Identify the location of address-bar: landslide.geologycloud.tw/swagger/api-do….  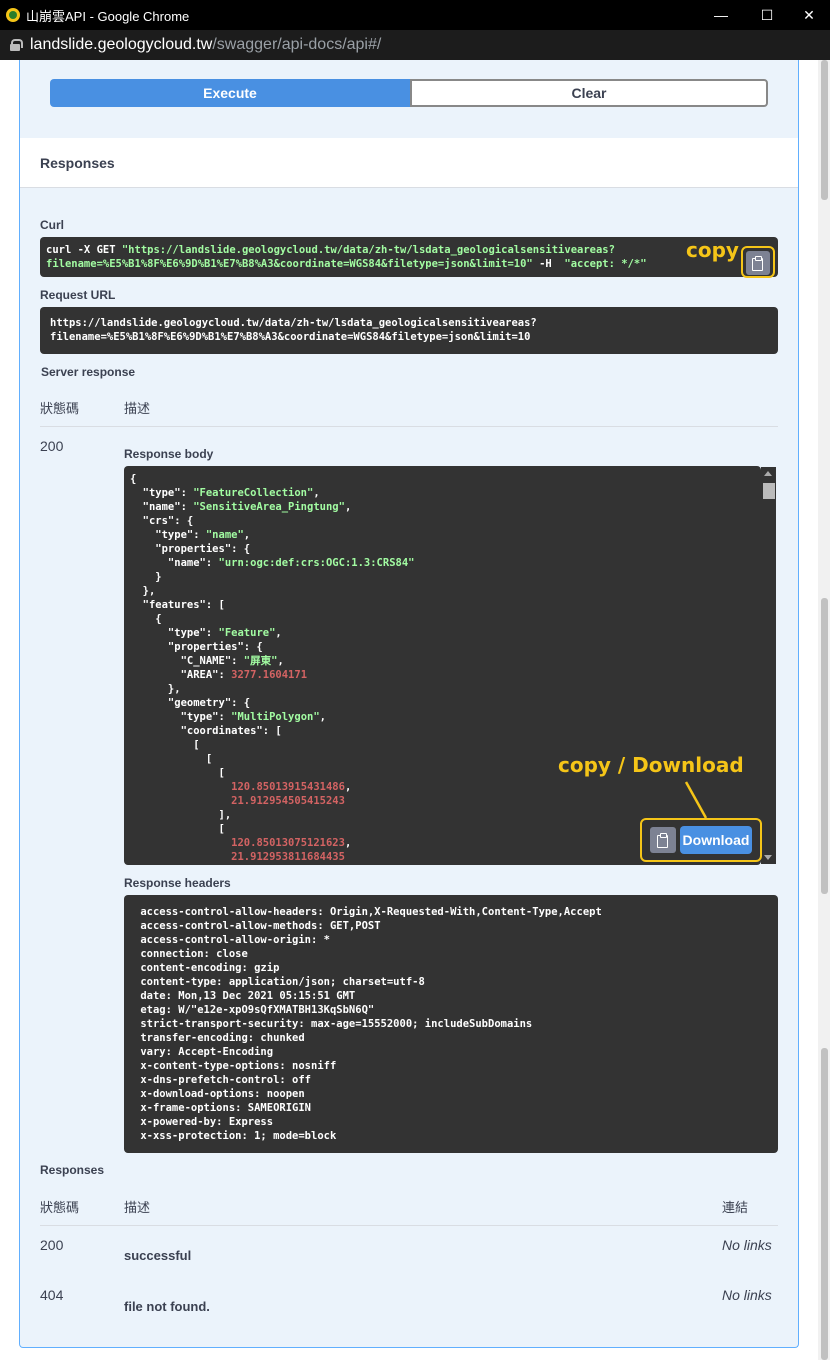
(415, 45).